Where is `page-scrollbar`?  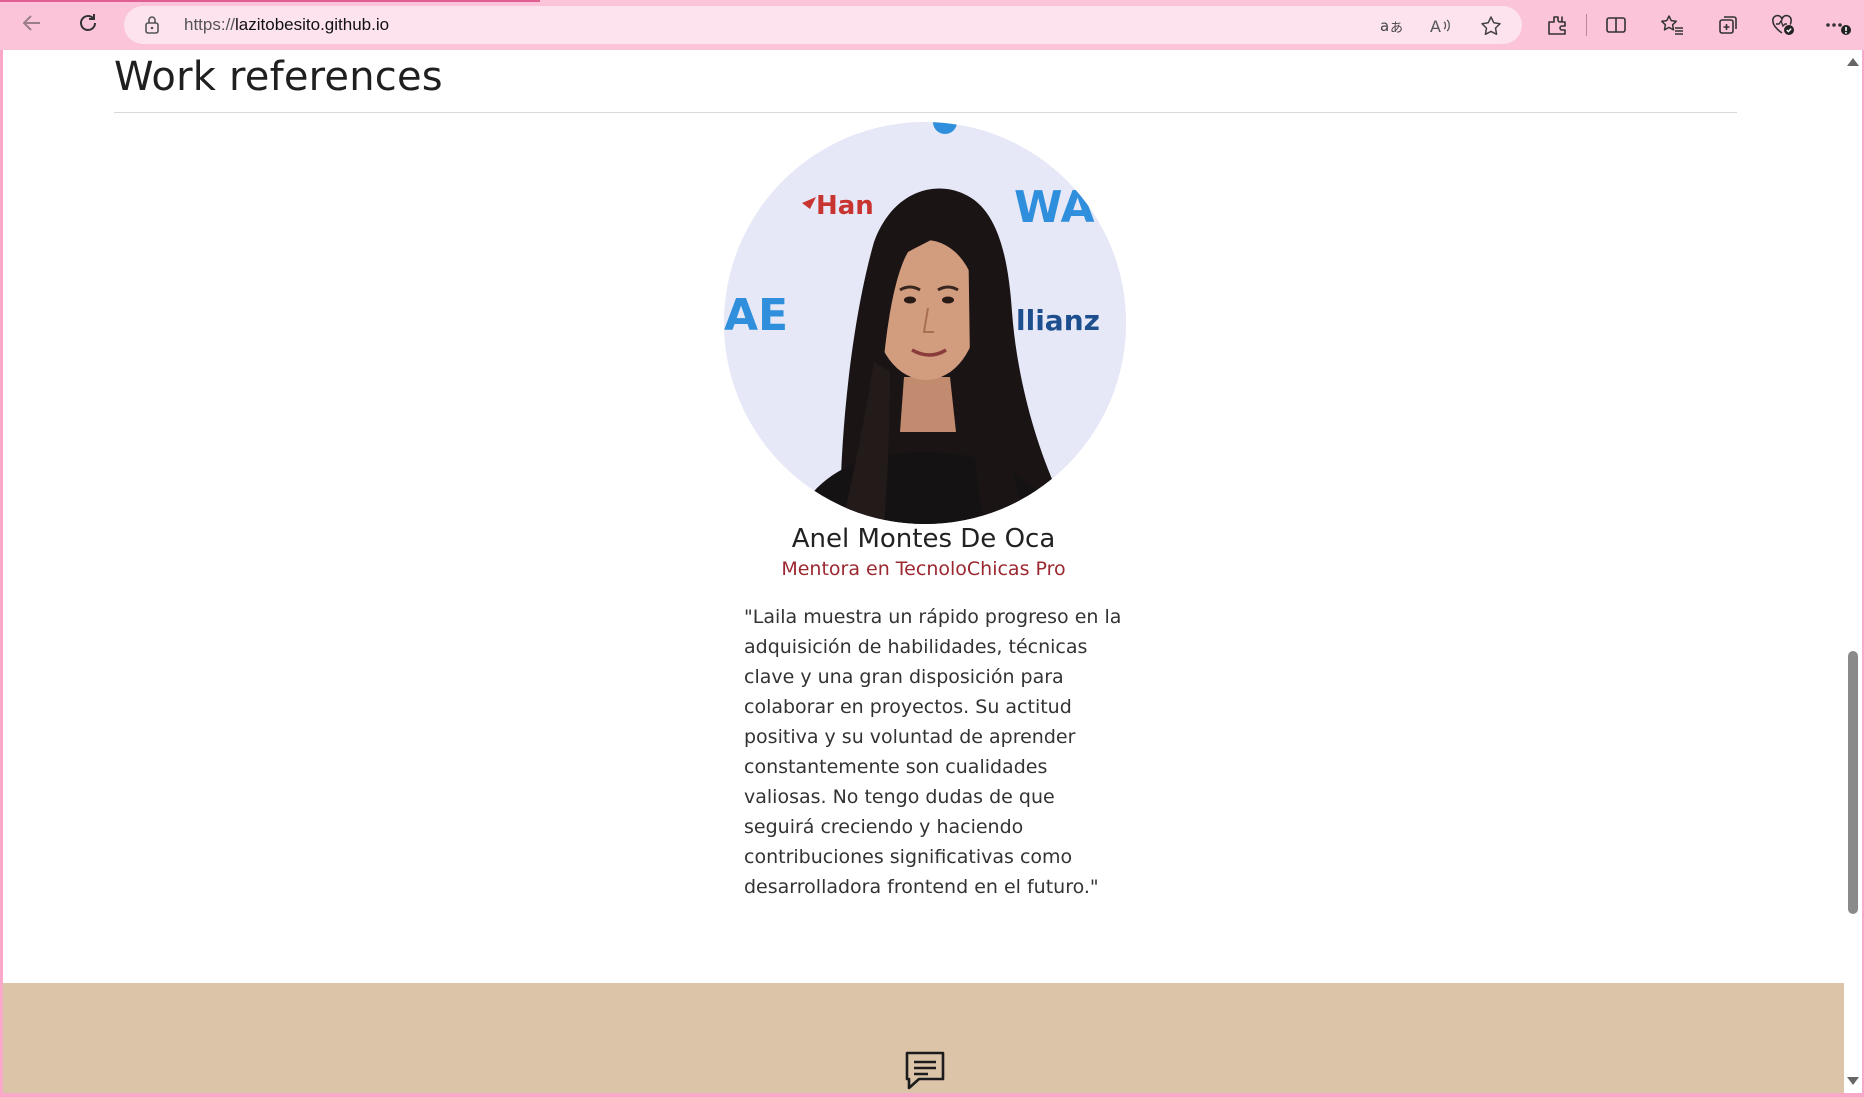 page-scrollbar is located at coordinates (1853, 571).